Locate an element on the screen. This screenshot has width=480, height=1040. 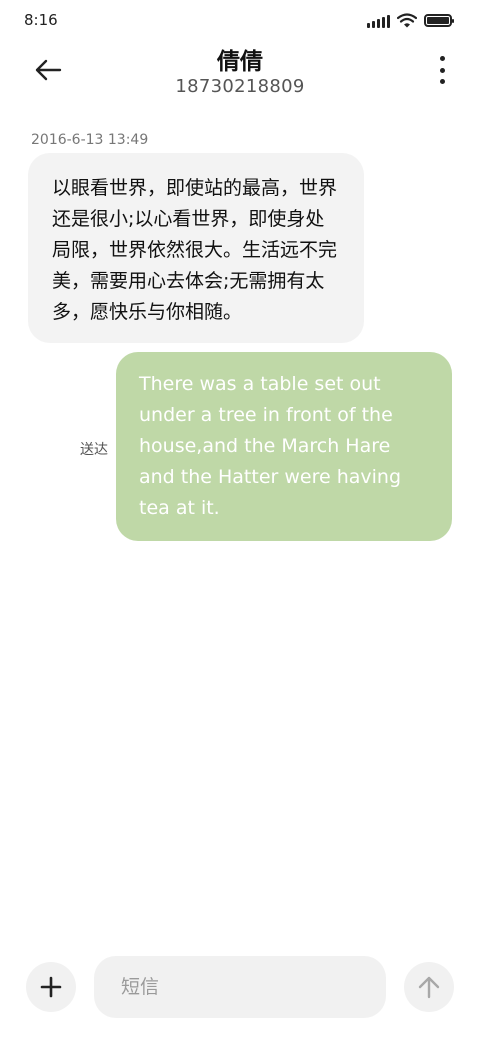
status-bar: 8:16 is located at coordinates (240, 20).